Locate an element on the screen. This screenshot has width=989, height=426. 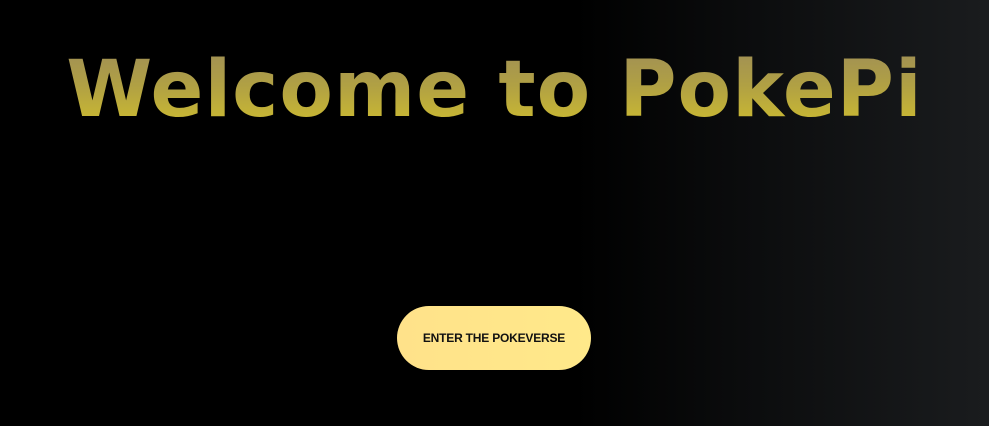
enter-pokeverse-button-label: ENTER THE POKEVERSE is located at coordinates (494, 338).